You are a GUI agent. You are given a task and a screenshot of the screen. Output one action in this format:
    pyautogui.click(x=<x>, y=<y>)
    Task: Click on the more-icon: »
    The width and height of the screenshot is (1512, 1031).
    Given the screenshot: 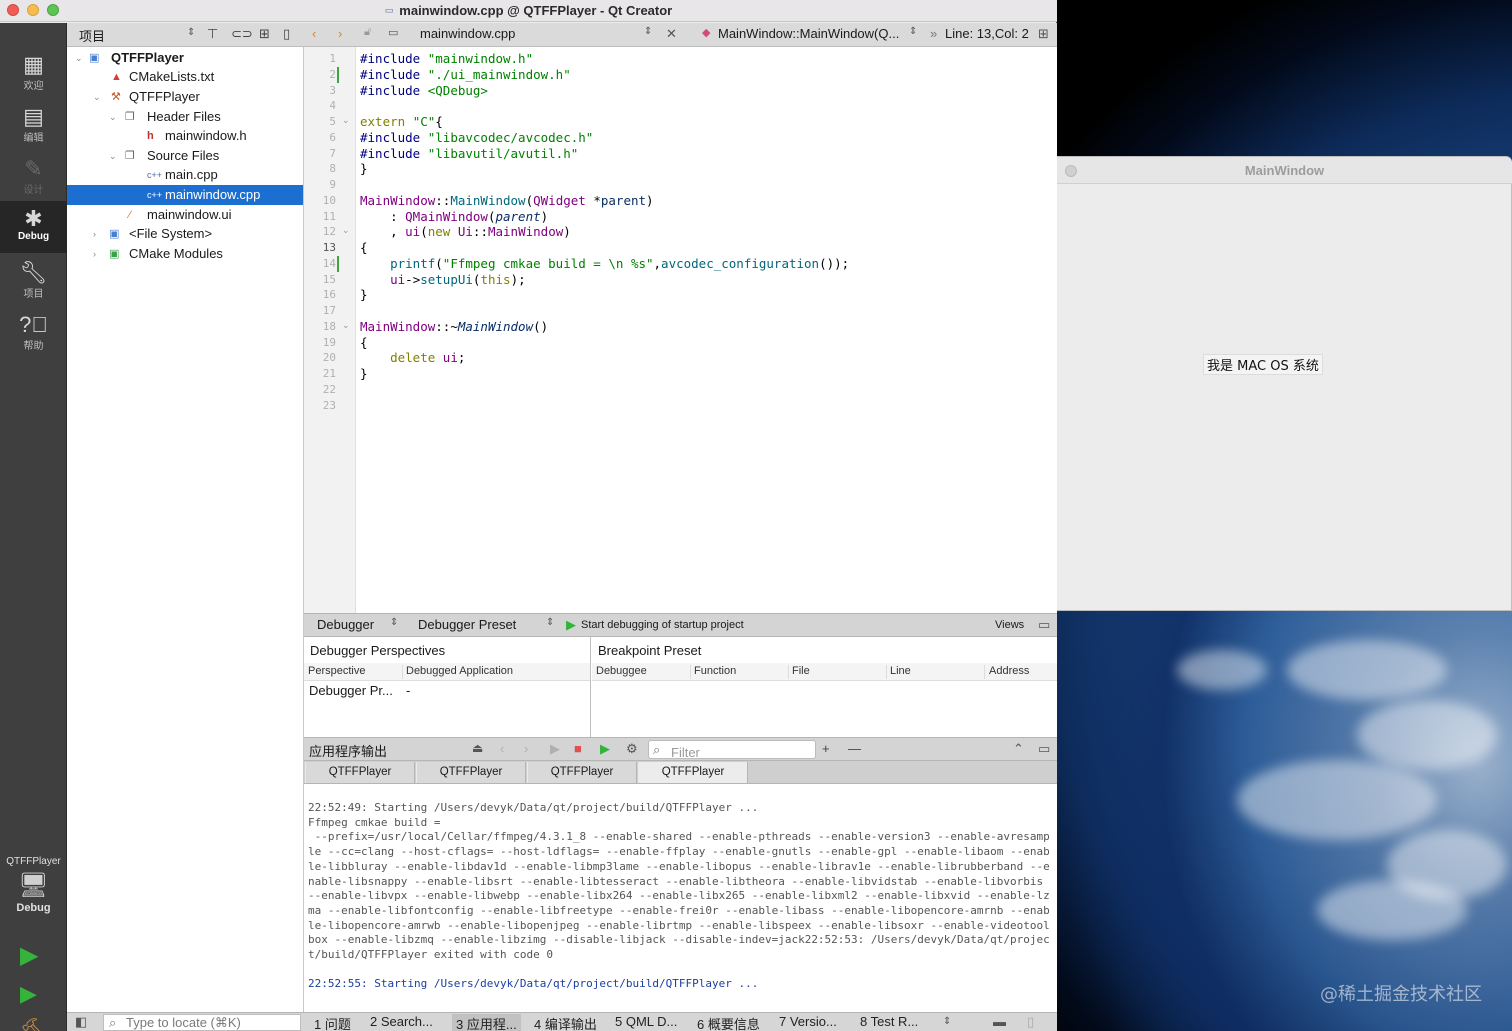 What is the action you would take?
    pyautogui.click(x=933, y=33)
    